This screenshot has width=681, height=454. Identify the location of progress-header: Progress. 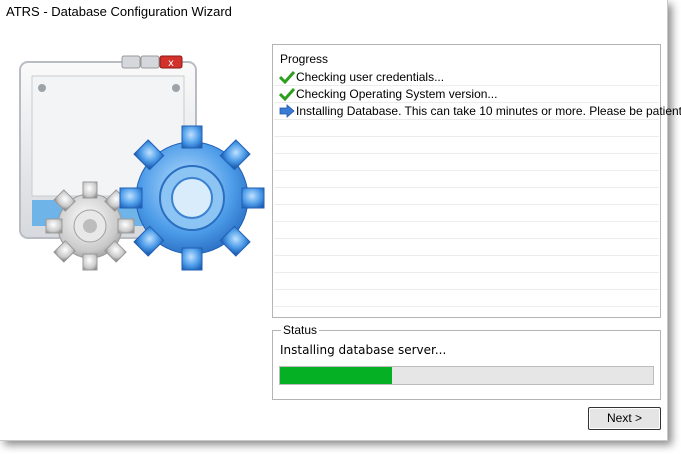
(304, 59).